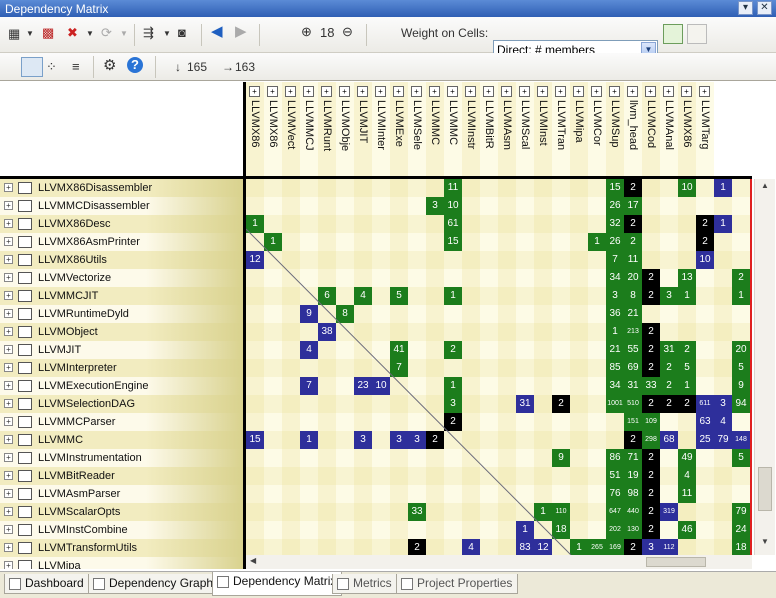 The width and height of the screenshot is (776, 598). Describe the element at coordinates (525, 129) in the screenshot. I see `column-header: + LLVMScal` at that location.